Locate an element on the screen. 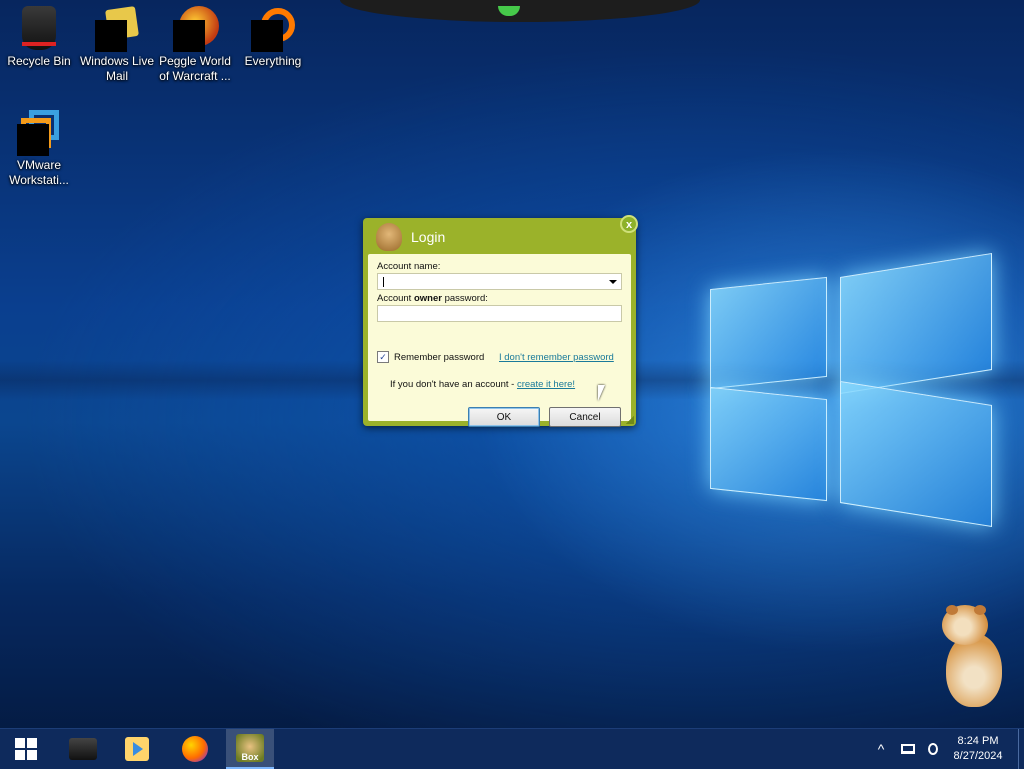 This screenshot has height=769, width=1024. hamster-body is located at coordinates (974, 670).